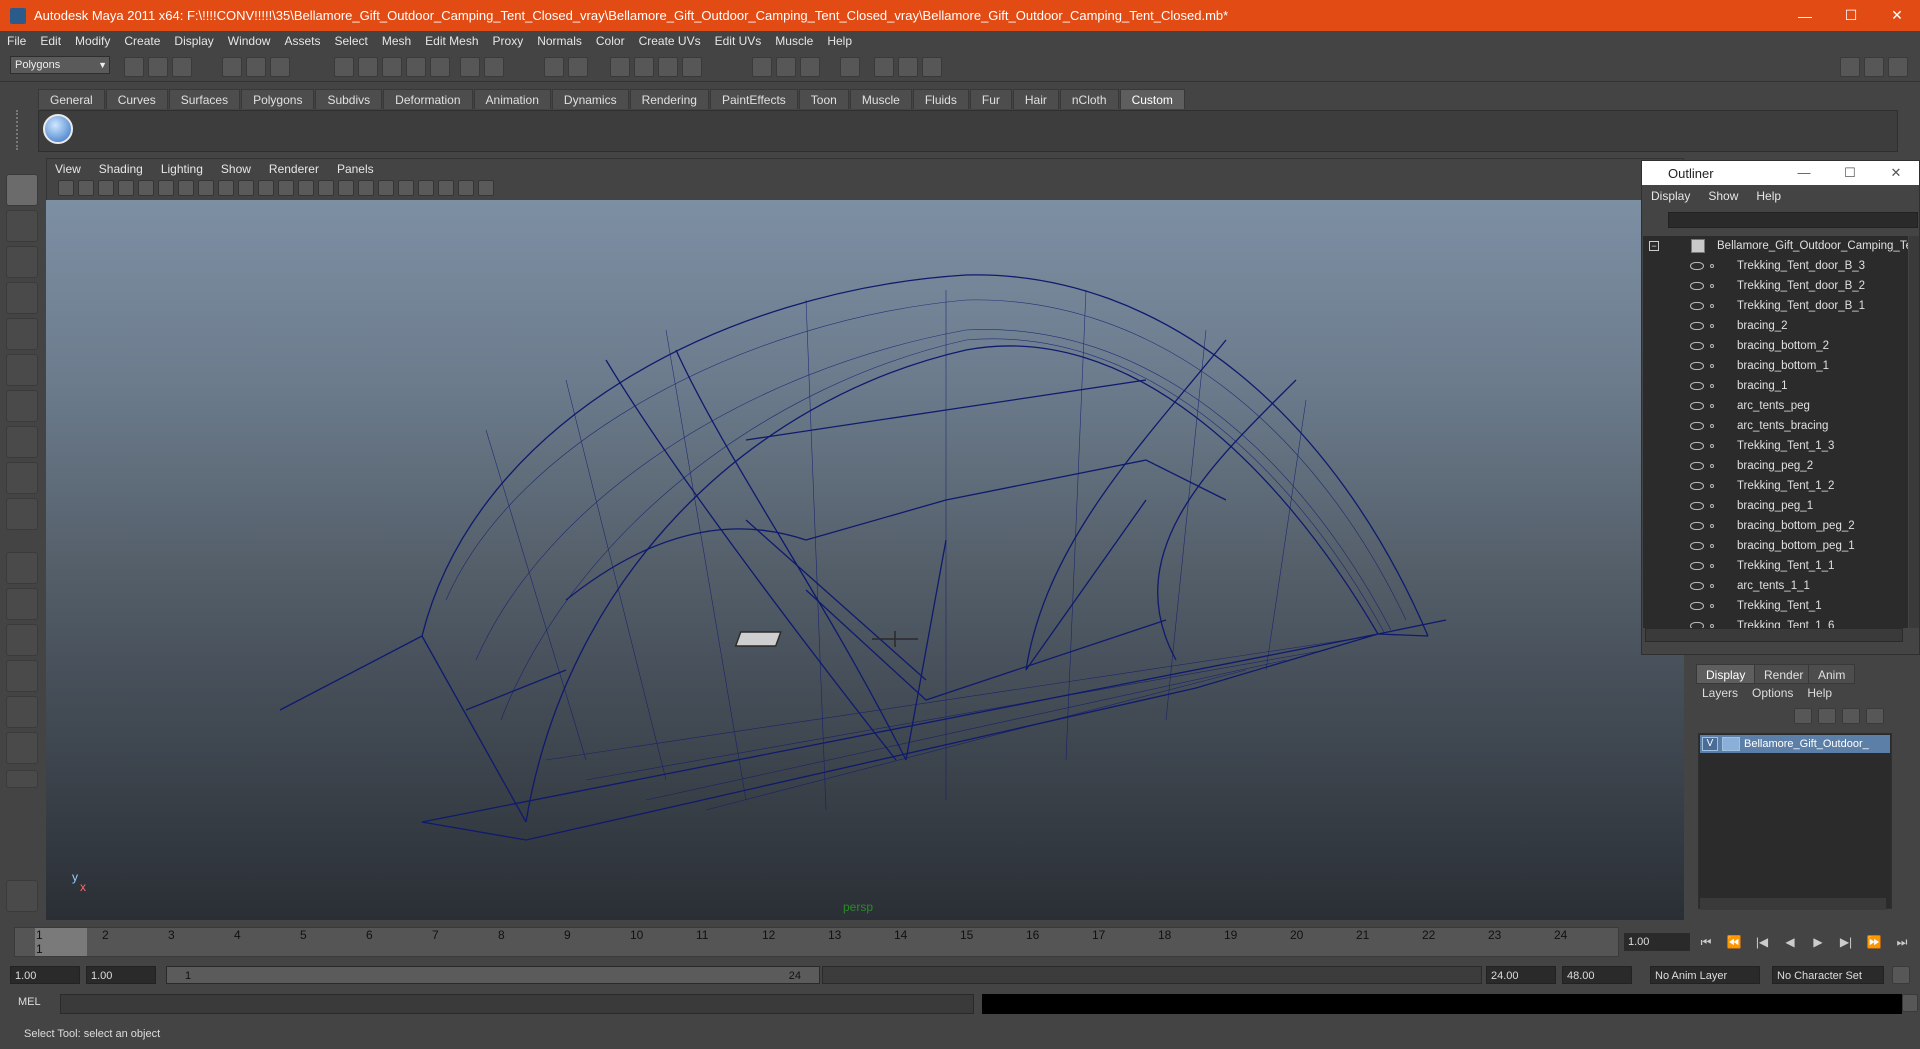 The height and width of the screenshot is (1049, 1920). I want to click on menu-select: Select, so click(350, 41).